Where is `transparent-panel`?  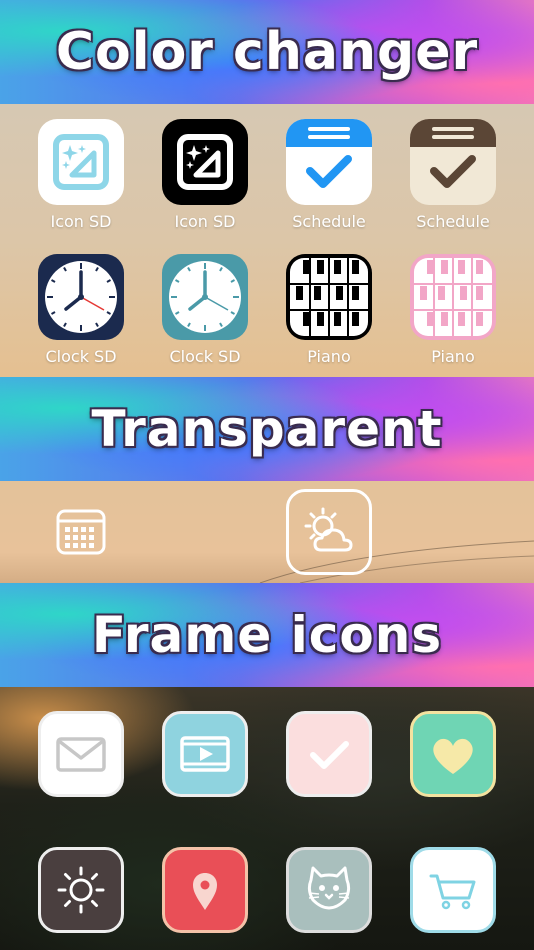
transparent-panel is located at coordinates (267, 532).